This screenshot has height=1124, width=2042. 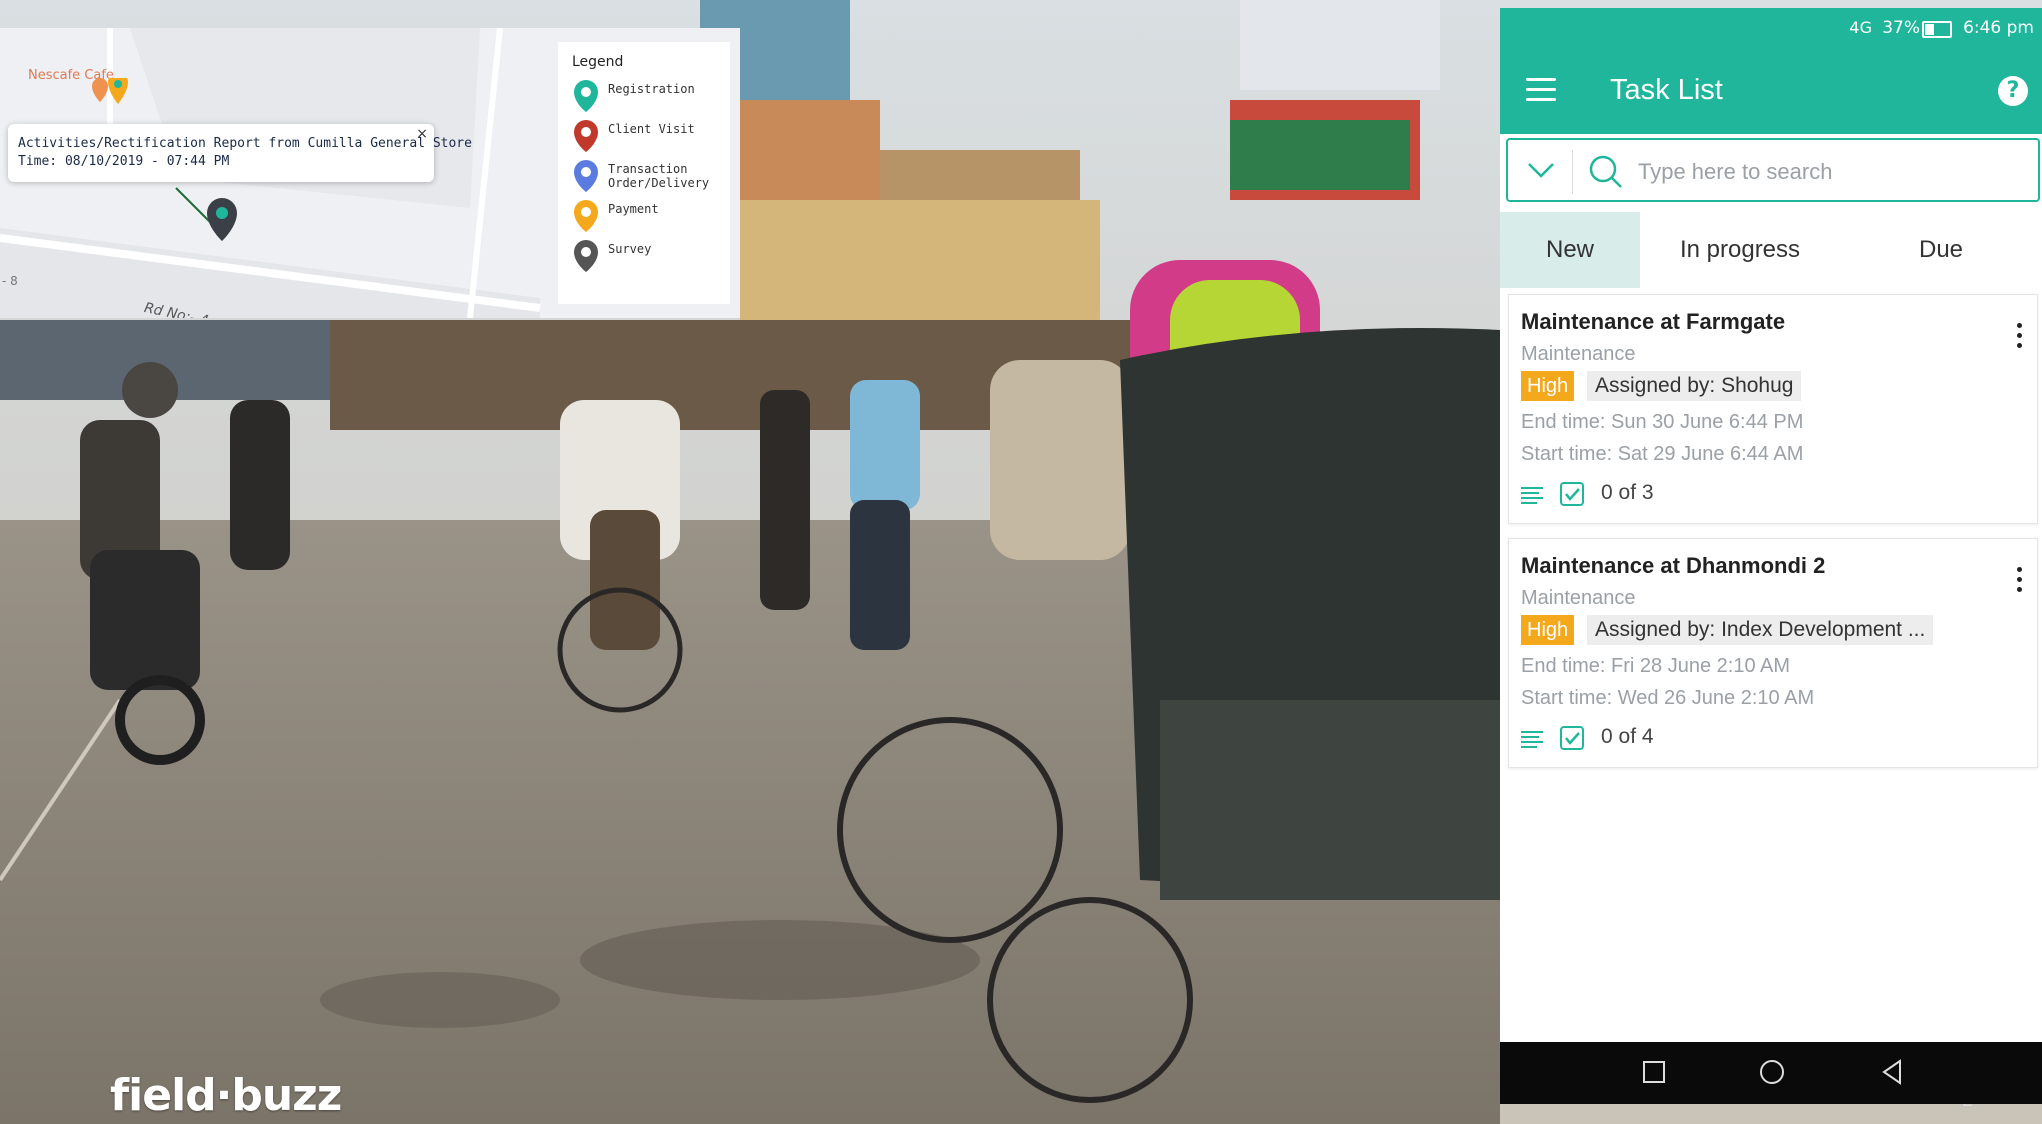 What do you see at coordinates (586, 216) in the screenshot?
I see `payment-legend-marker-icon` at bounding box center [586, 216].